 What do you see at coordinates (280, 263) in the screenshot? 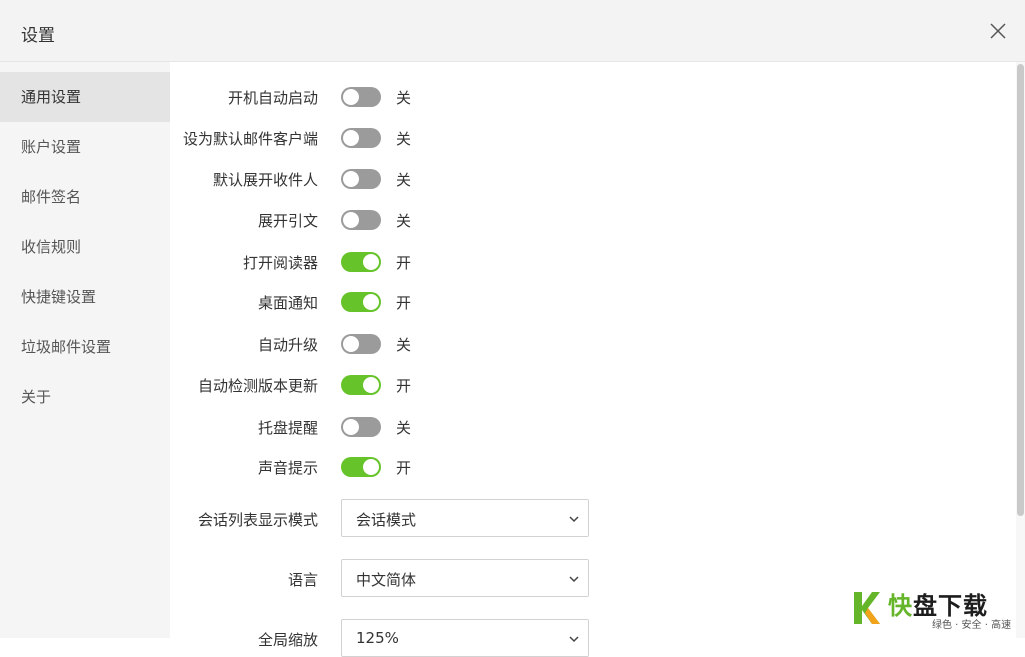
I see `setting-label: 打开阅读器` at bounding box center [280, 263].